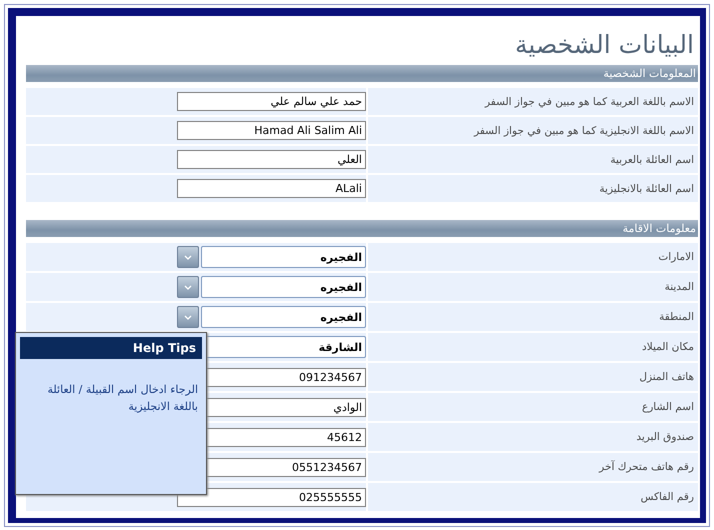 This screenshot has width=714, height=530. Describe the element at coordinates (665, 437) in the screenshot. I see `field-label: صندوق البريد` at that location.